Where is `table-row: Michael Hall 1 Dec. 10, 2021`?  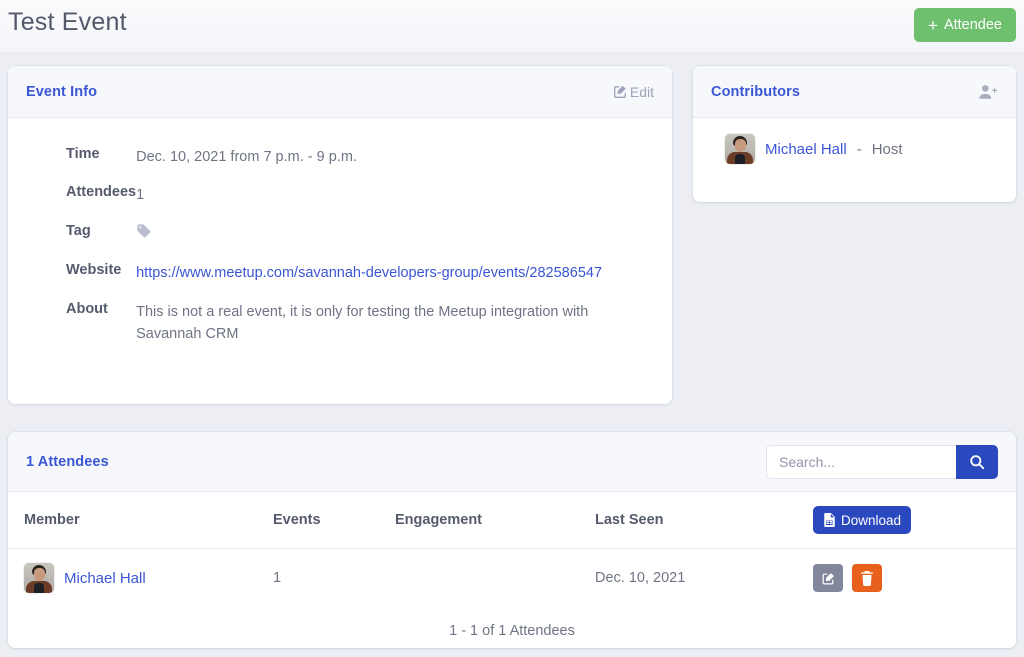 table-row: Michael Hall 1 Dec. 10, 2021 is located at coordinates (512, 578).